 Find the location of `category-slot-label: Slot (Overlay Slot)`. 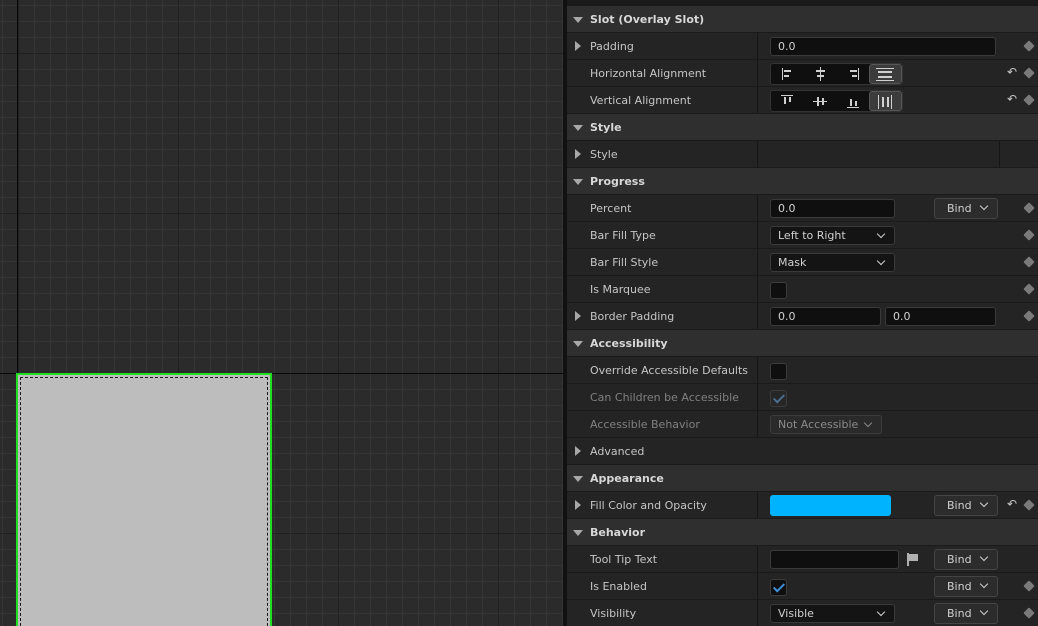

category-slot-label: Slot (Overlay Slot) is located at coordinates (647, 19).